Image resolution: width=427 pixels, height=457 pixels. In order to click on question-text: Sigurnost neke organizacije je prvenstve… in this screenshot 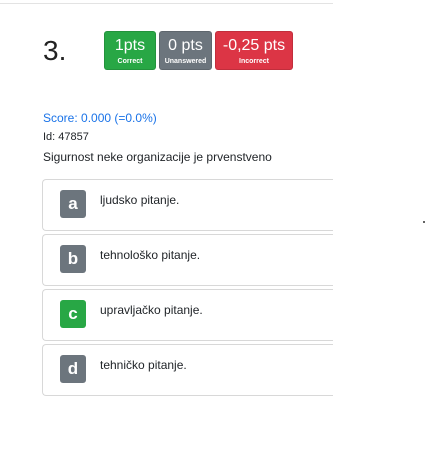, I will do `click(157, 157)`.